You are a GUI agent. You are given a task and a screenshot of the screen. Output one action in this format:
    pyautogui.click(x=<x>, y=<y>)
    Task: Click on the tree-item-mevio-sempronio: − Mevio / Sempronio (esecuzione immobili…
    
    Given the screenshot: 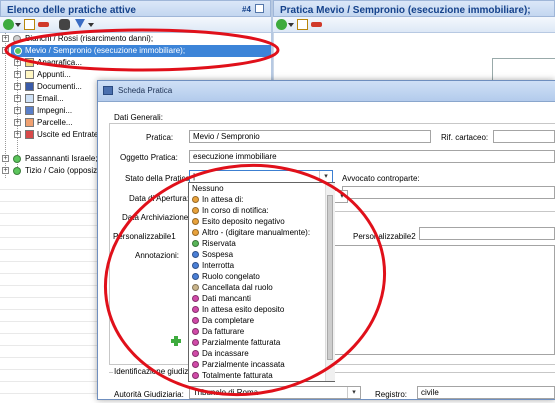 What is the action you would take?
    pyautogui.click(x=135, y=51)
    